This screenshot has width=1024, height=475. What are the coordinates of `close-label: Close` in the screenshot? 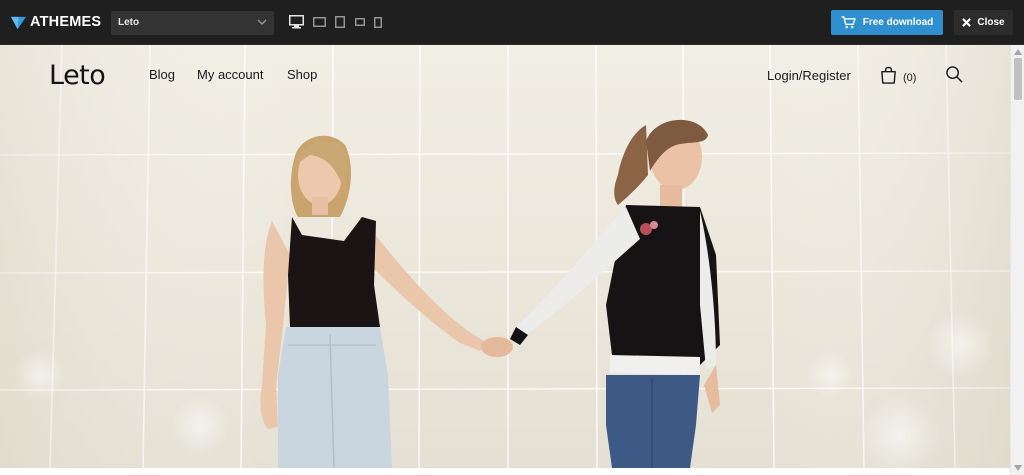 It's located at (991, 22).